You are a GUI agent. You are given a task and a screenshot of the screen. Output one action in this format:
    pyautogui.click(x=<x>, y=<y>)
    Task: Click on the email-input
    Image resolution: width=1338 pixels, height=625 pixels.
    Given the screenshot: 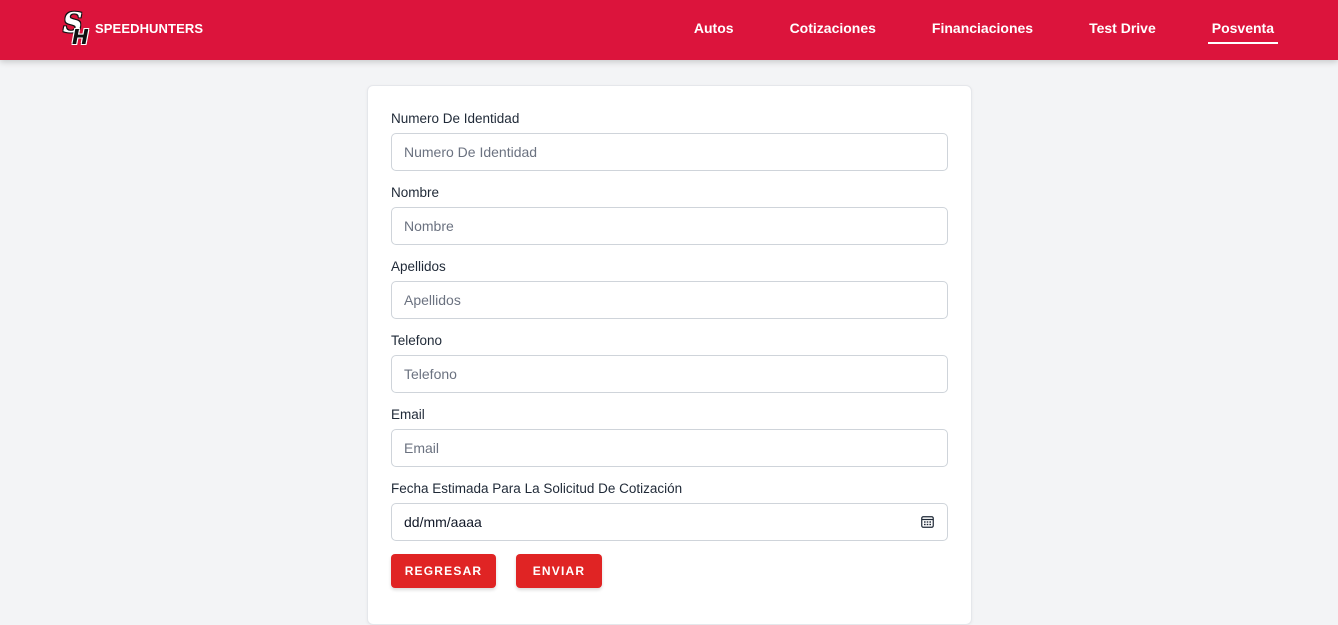 What is the action you would take?
    pyautogui.click(x=669, y=448)
    